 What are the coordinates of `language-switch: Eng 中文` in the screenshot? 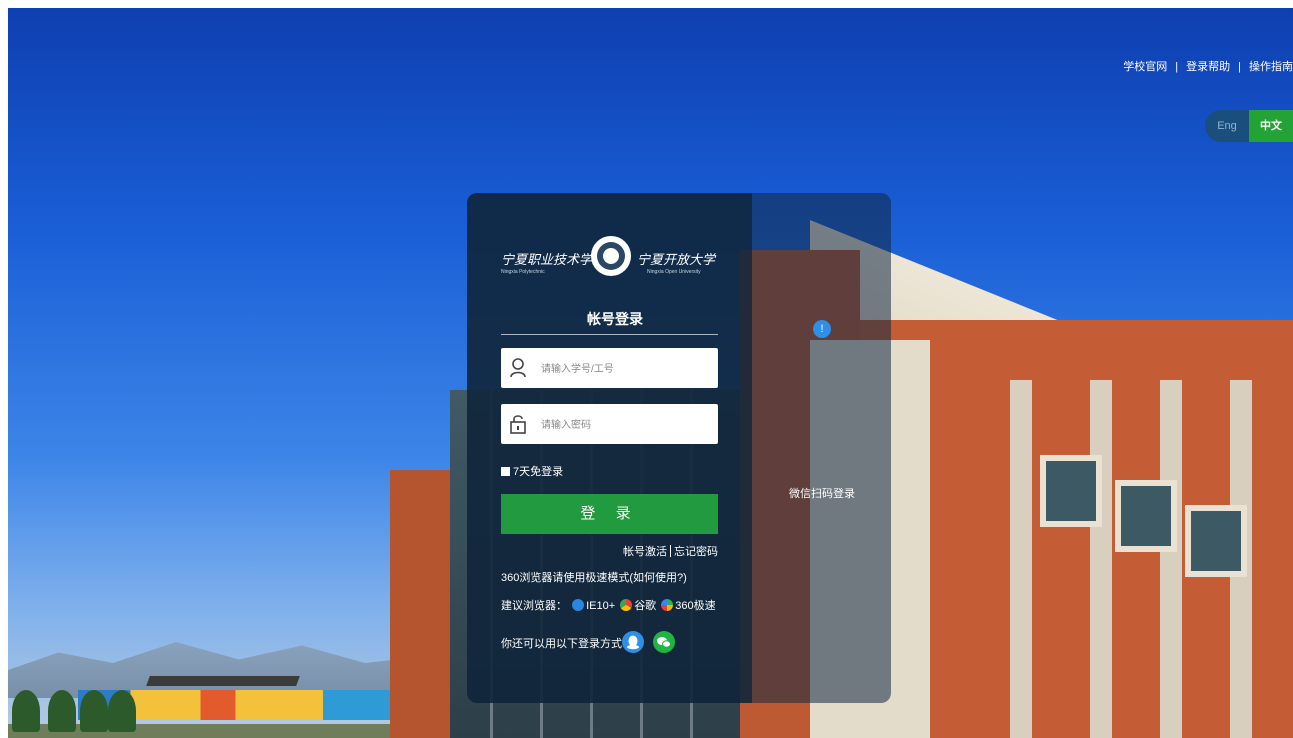 It's located at (1249, 126).